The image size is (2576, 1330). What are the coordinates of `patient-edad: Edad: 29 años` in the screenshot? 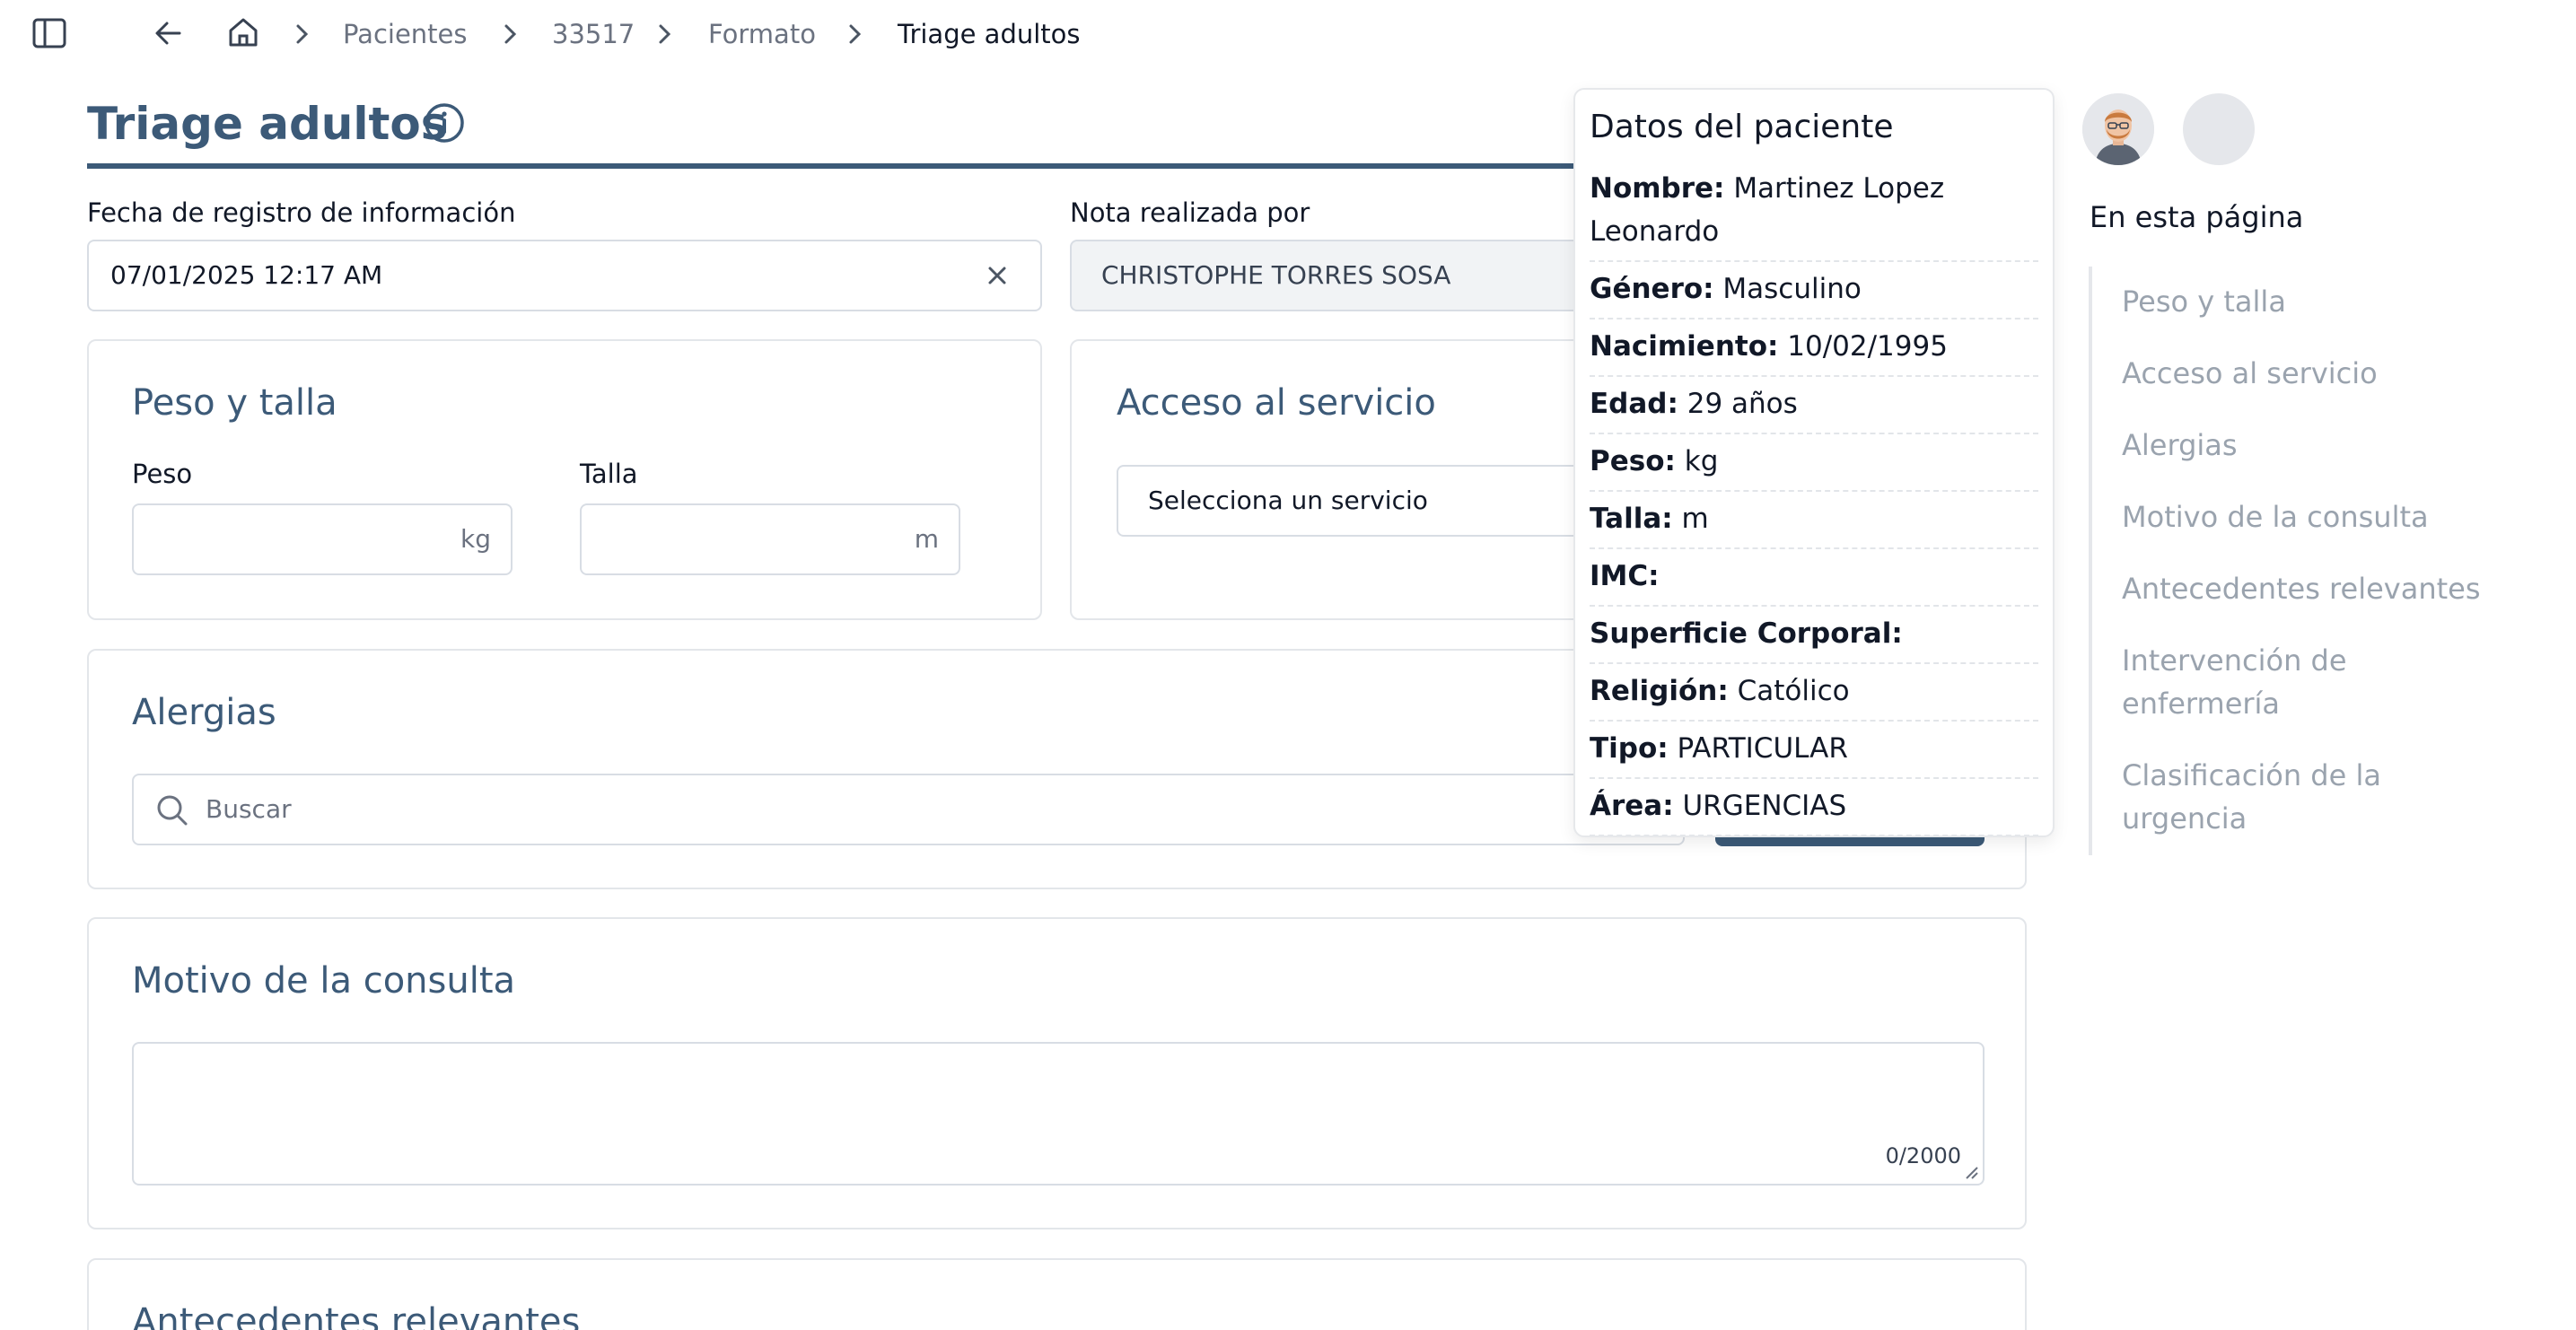 It's located at (1814, 405).